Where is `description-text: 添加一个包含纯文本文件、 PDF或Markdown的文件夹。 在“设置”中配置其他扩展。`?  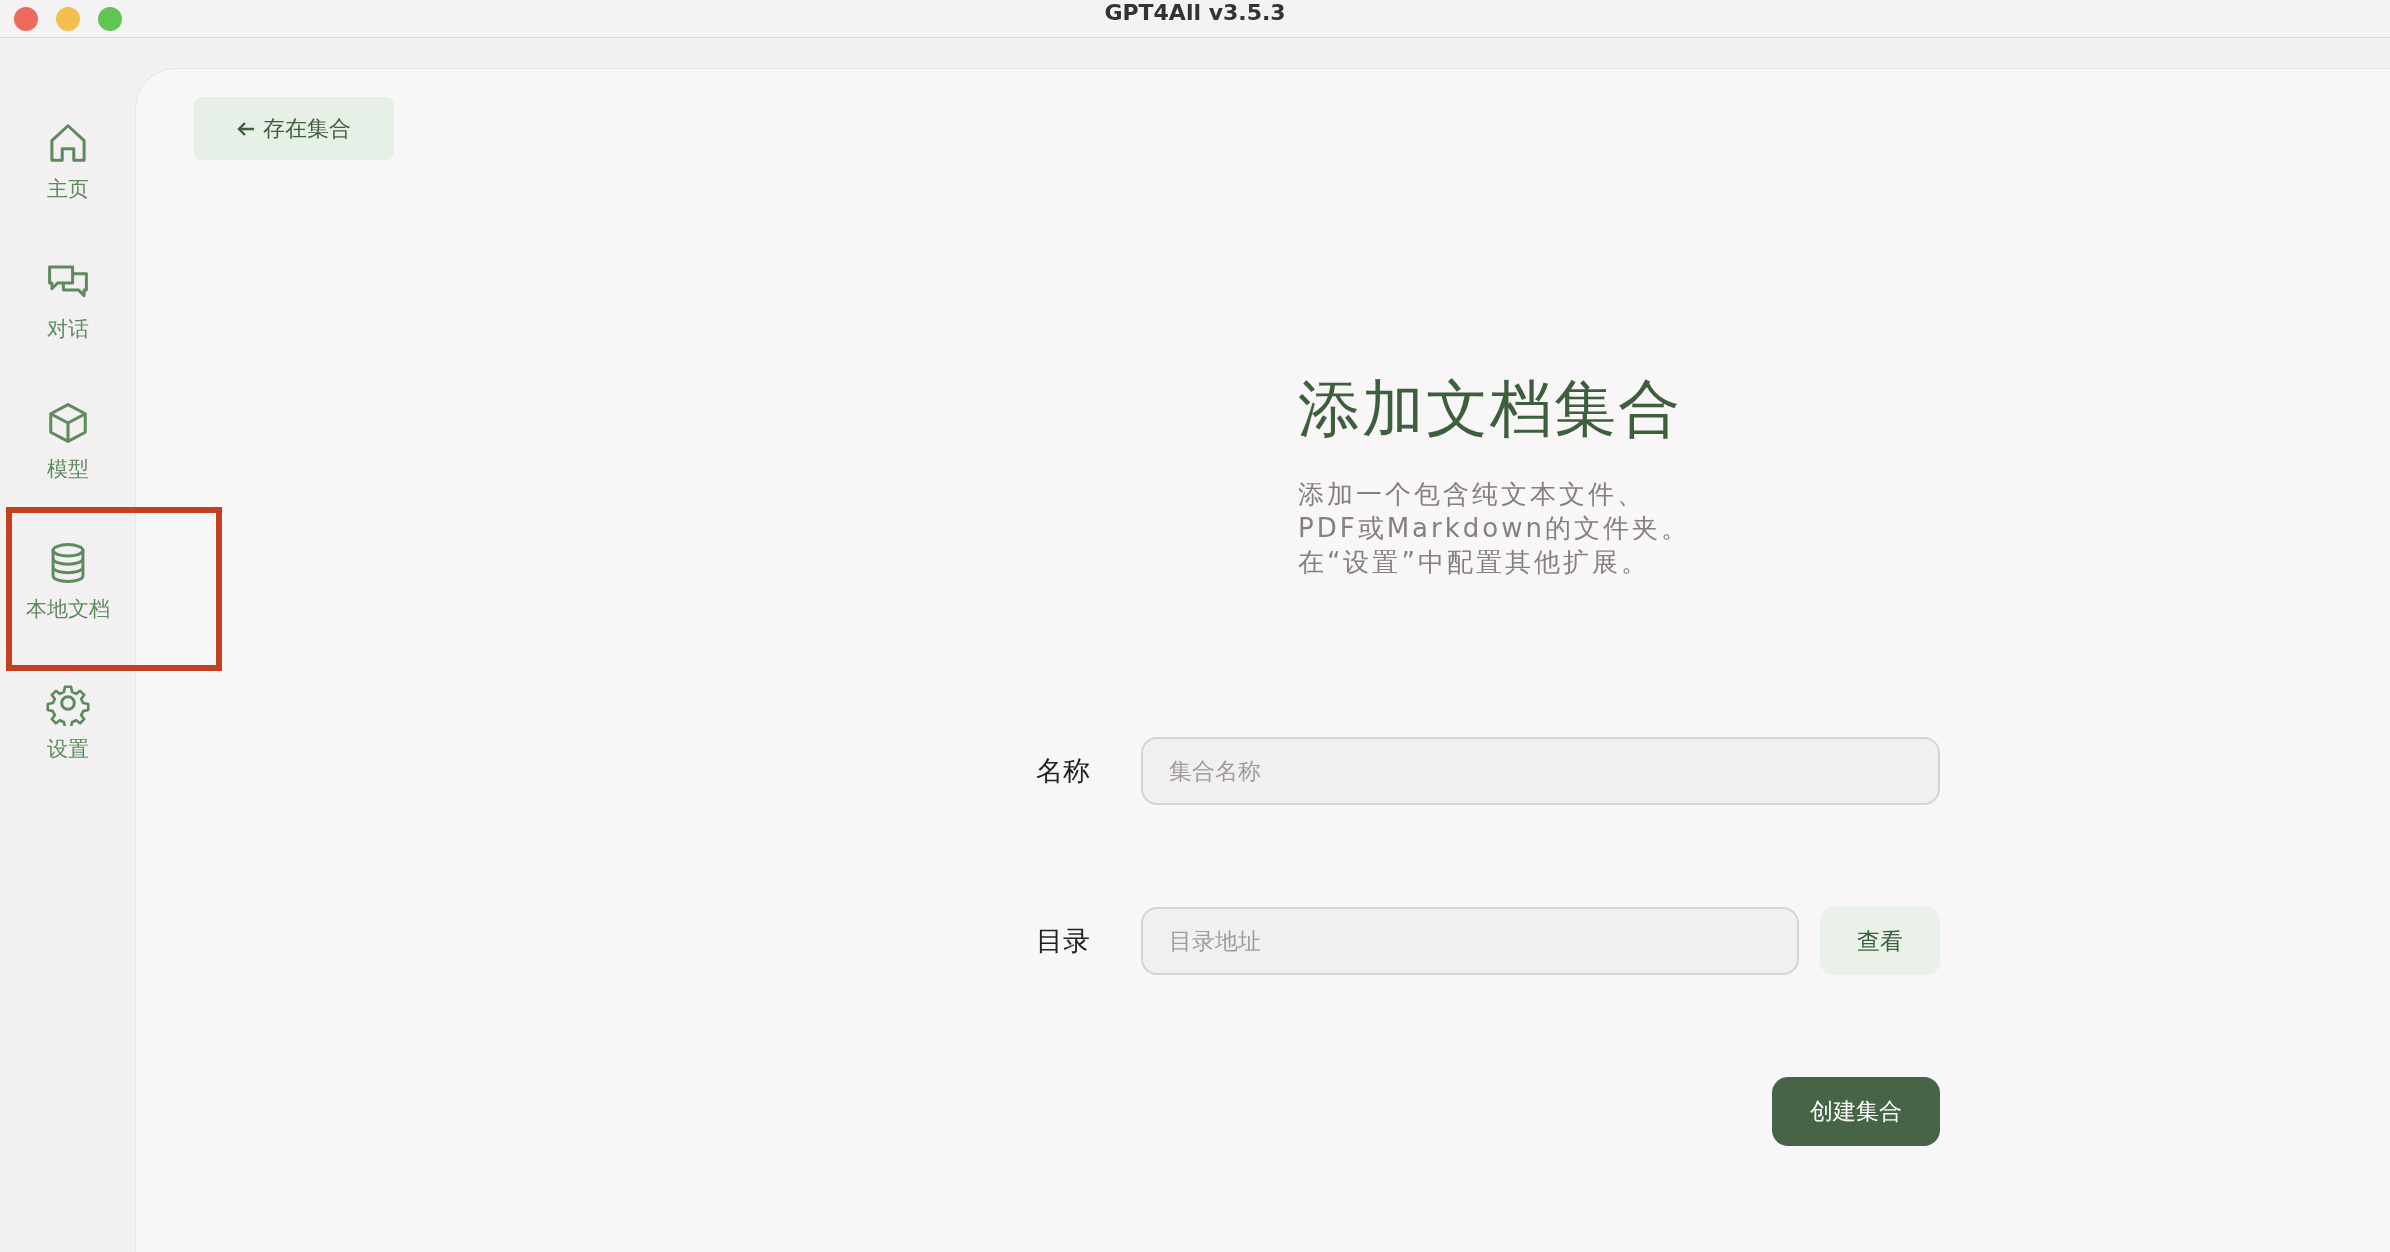
description-text: 添加一个包含纯文本文件、 PDF或Markdown的文件夹。 在“设置”中配置其他扩展。 is located at coordinates (1494, 528).